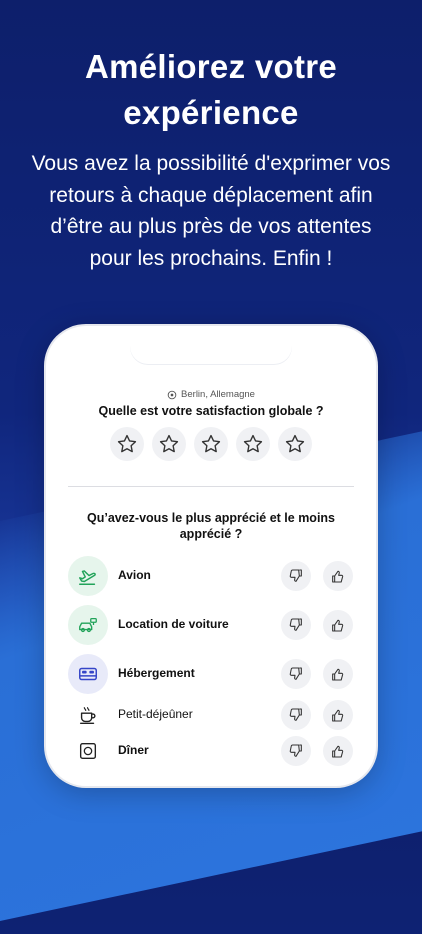 The image size is (422, 934). Describe the element at coordinates (133, 750) in the screenshot. I see `category-label: Dîner` at that location.